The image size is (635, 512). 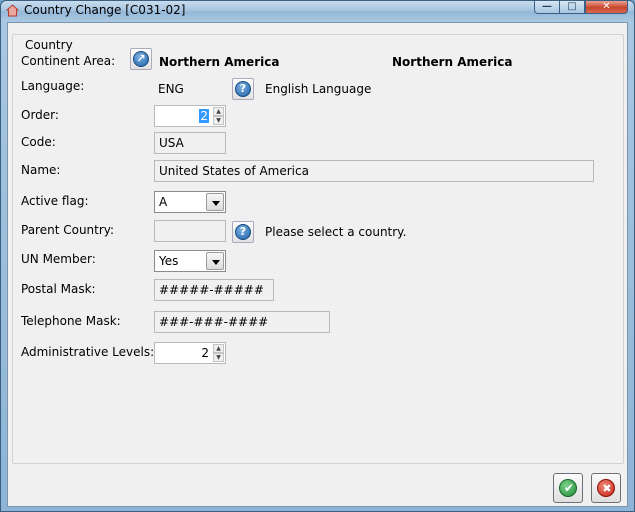 I want to click on checkmark-icon, so click(x=568, y=488).